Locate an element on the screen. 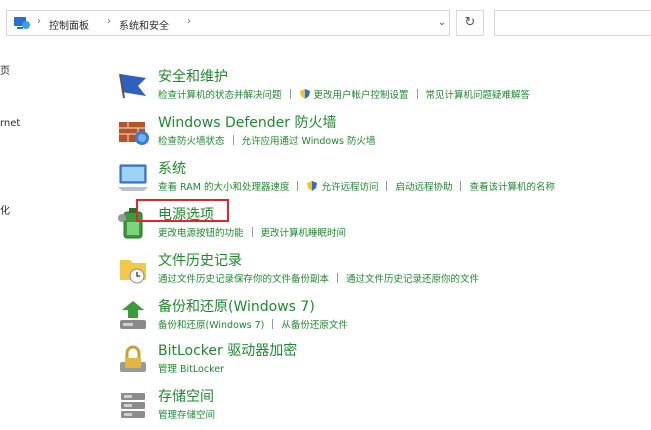 The width and height of the screenshot is (651, 430). highlight-box is located at coordinates (182, 210).